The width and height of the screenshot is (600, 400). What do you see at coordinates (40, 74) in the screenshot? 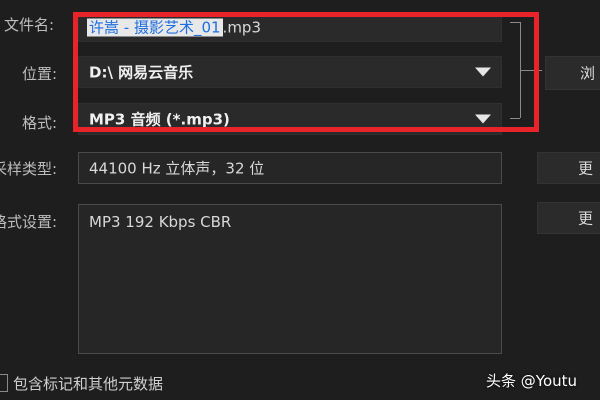
I see `location-label: 位置:` at bounding box center [40, 74].